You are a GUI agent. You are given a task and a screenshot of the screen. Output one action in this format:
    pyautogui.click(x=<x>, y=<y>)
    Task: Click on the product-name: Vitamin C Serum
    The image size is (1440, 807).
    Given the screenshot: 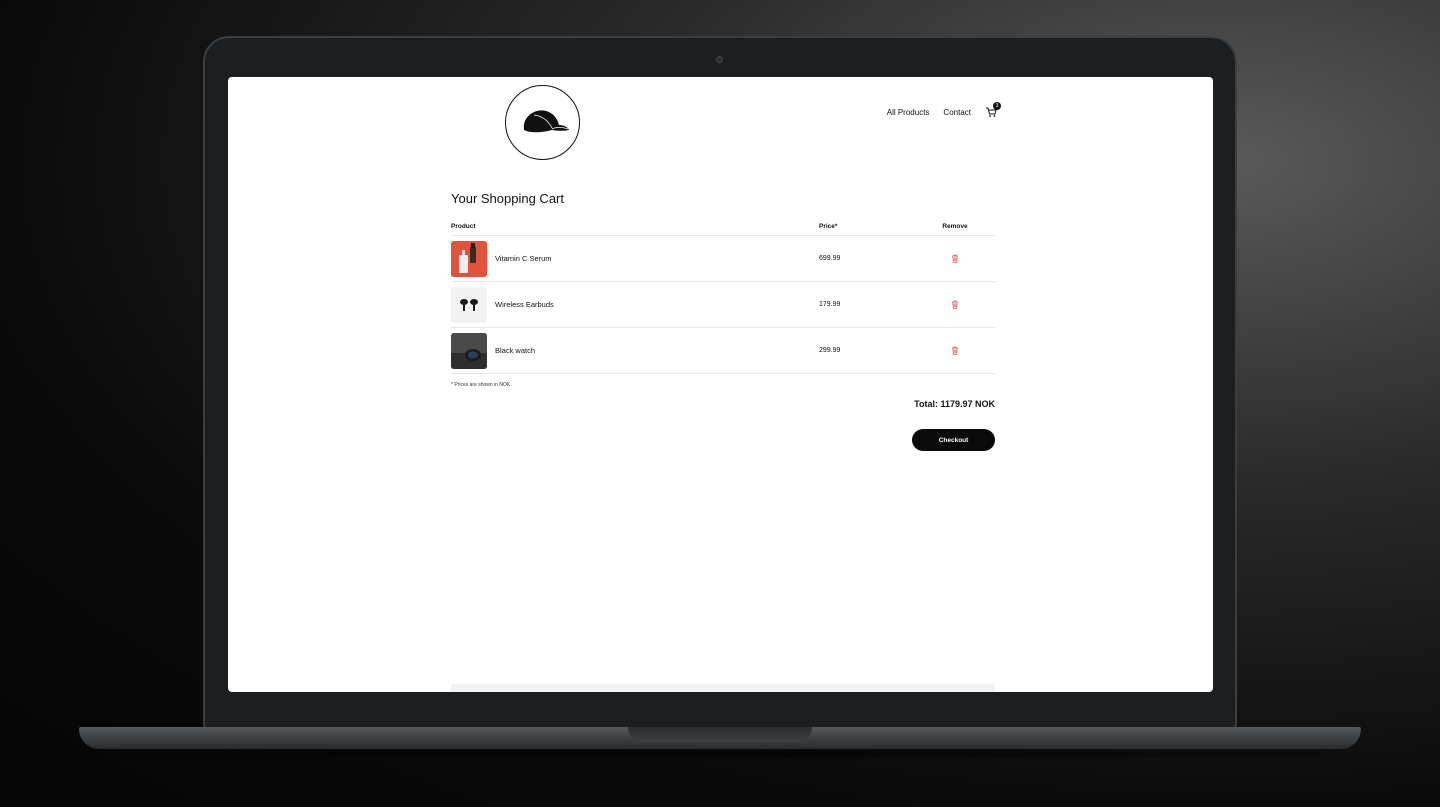 What is the action you would take?
    pyautogui.click(x=523, y=258)
    